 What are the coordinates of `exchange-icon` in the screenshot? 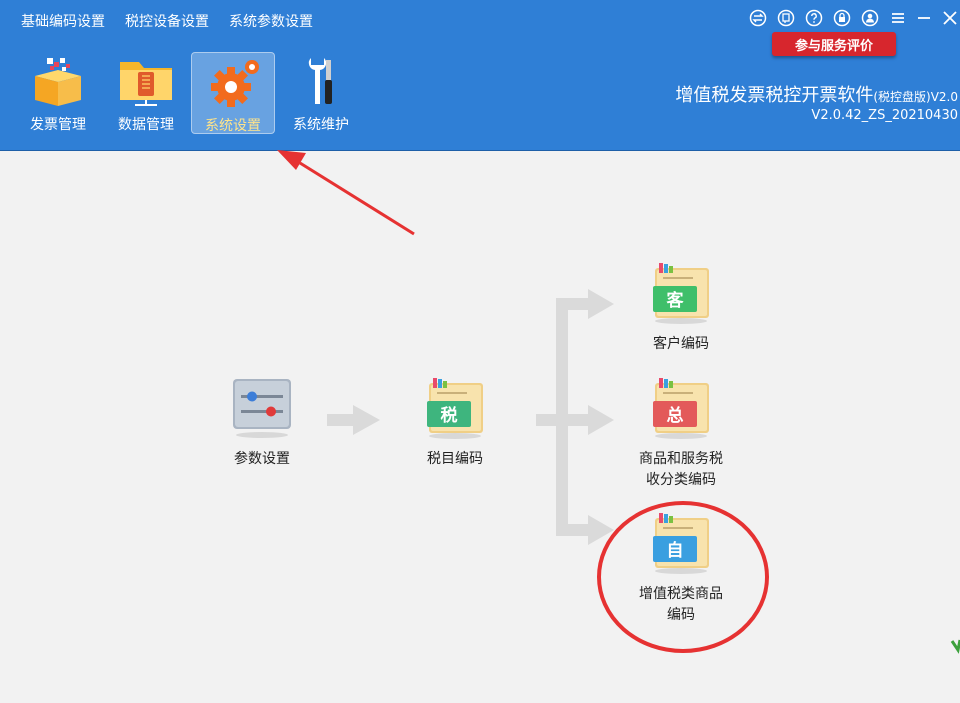 It's located at (758, 18).